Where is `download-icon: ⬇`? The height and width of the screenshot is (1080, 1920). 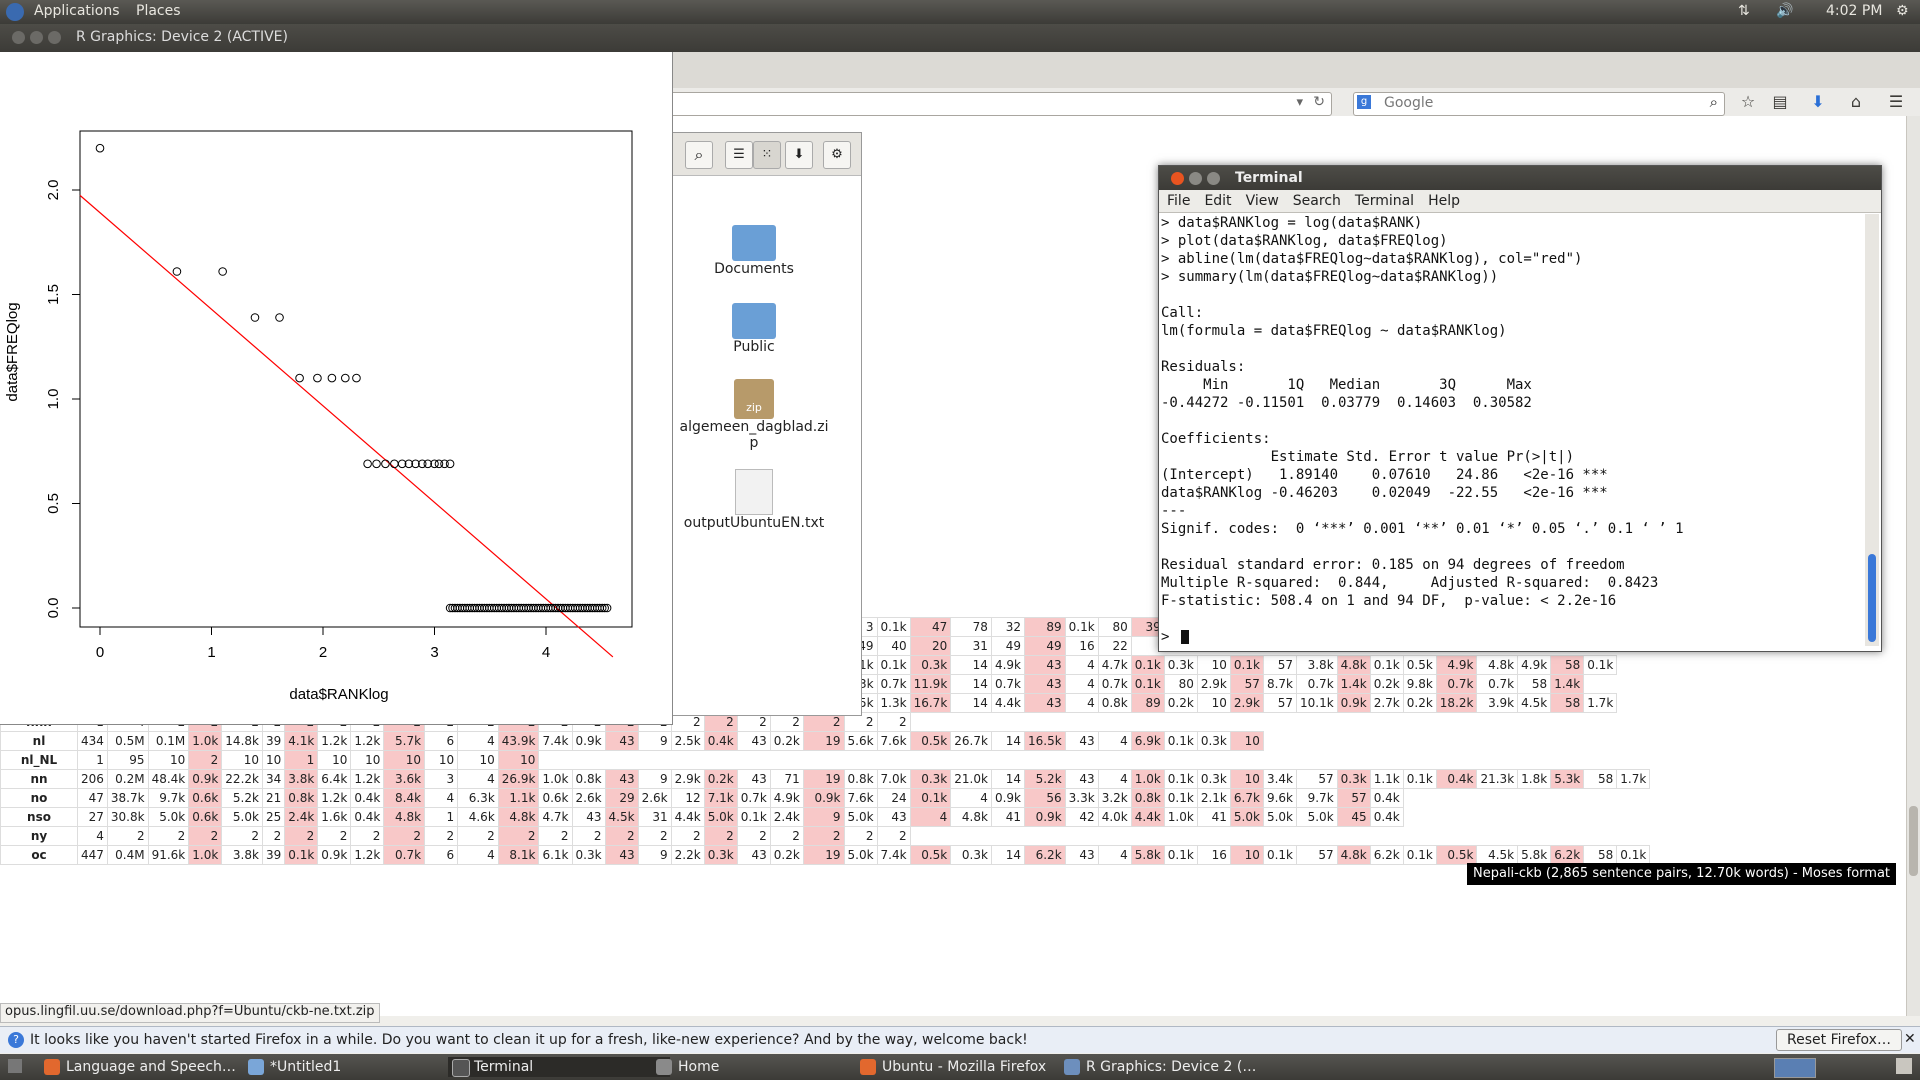 download-icon: ⬇ is located at coordinates (1818, 102).